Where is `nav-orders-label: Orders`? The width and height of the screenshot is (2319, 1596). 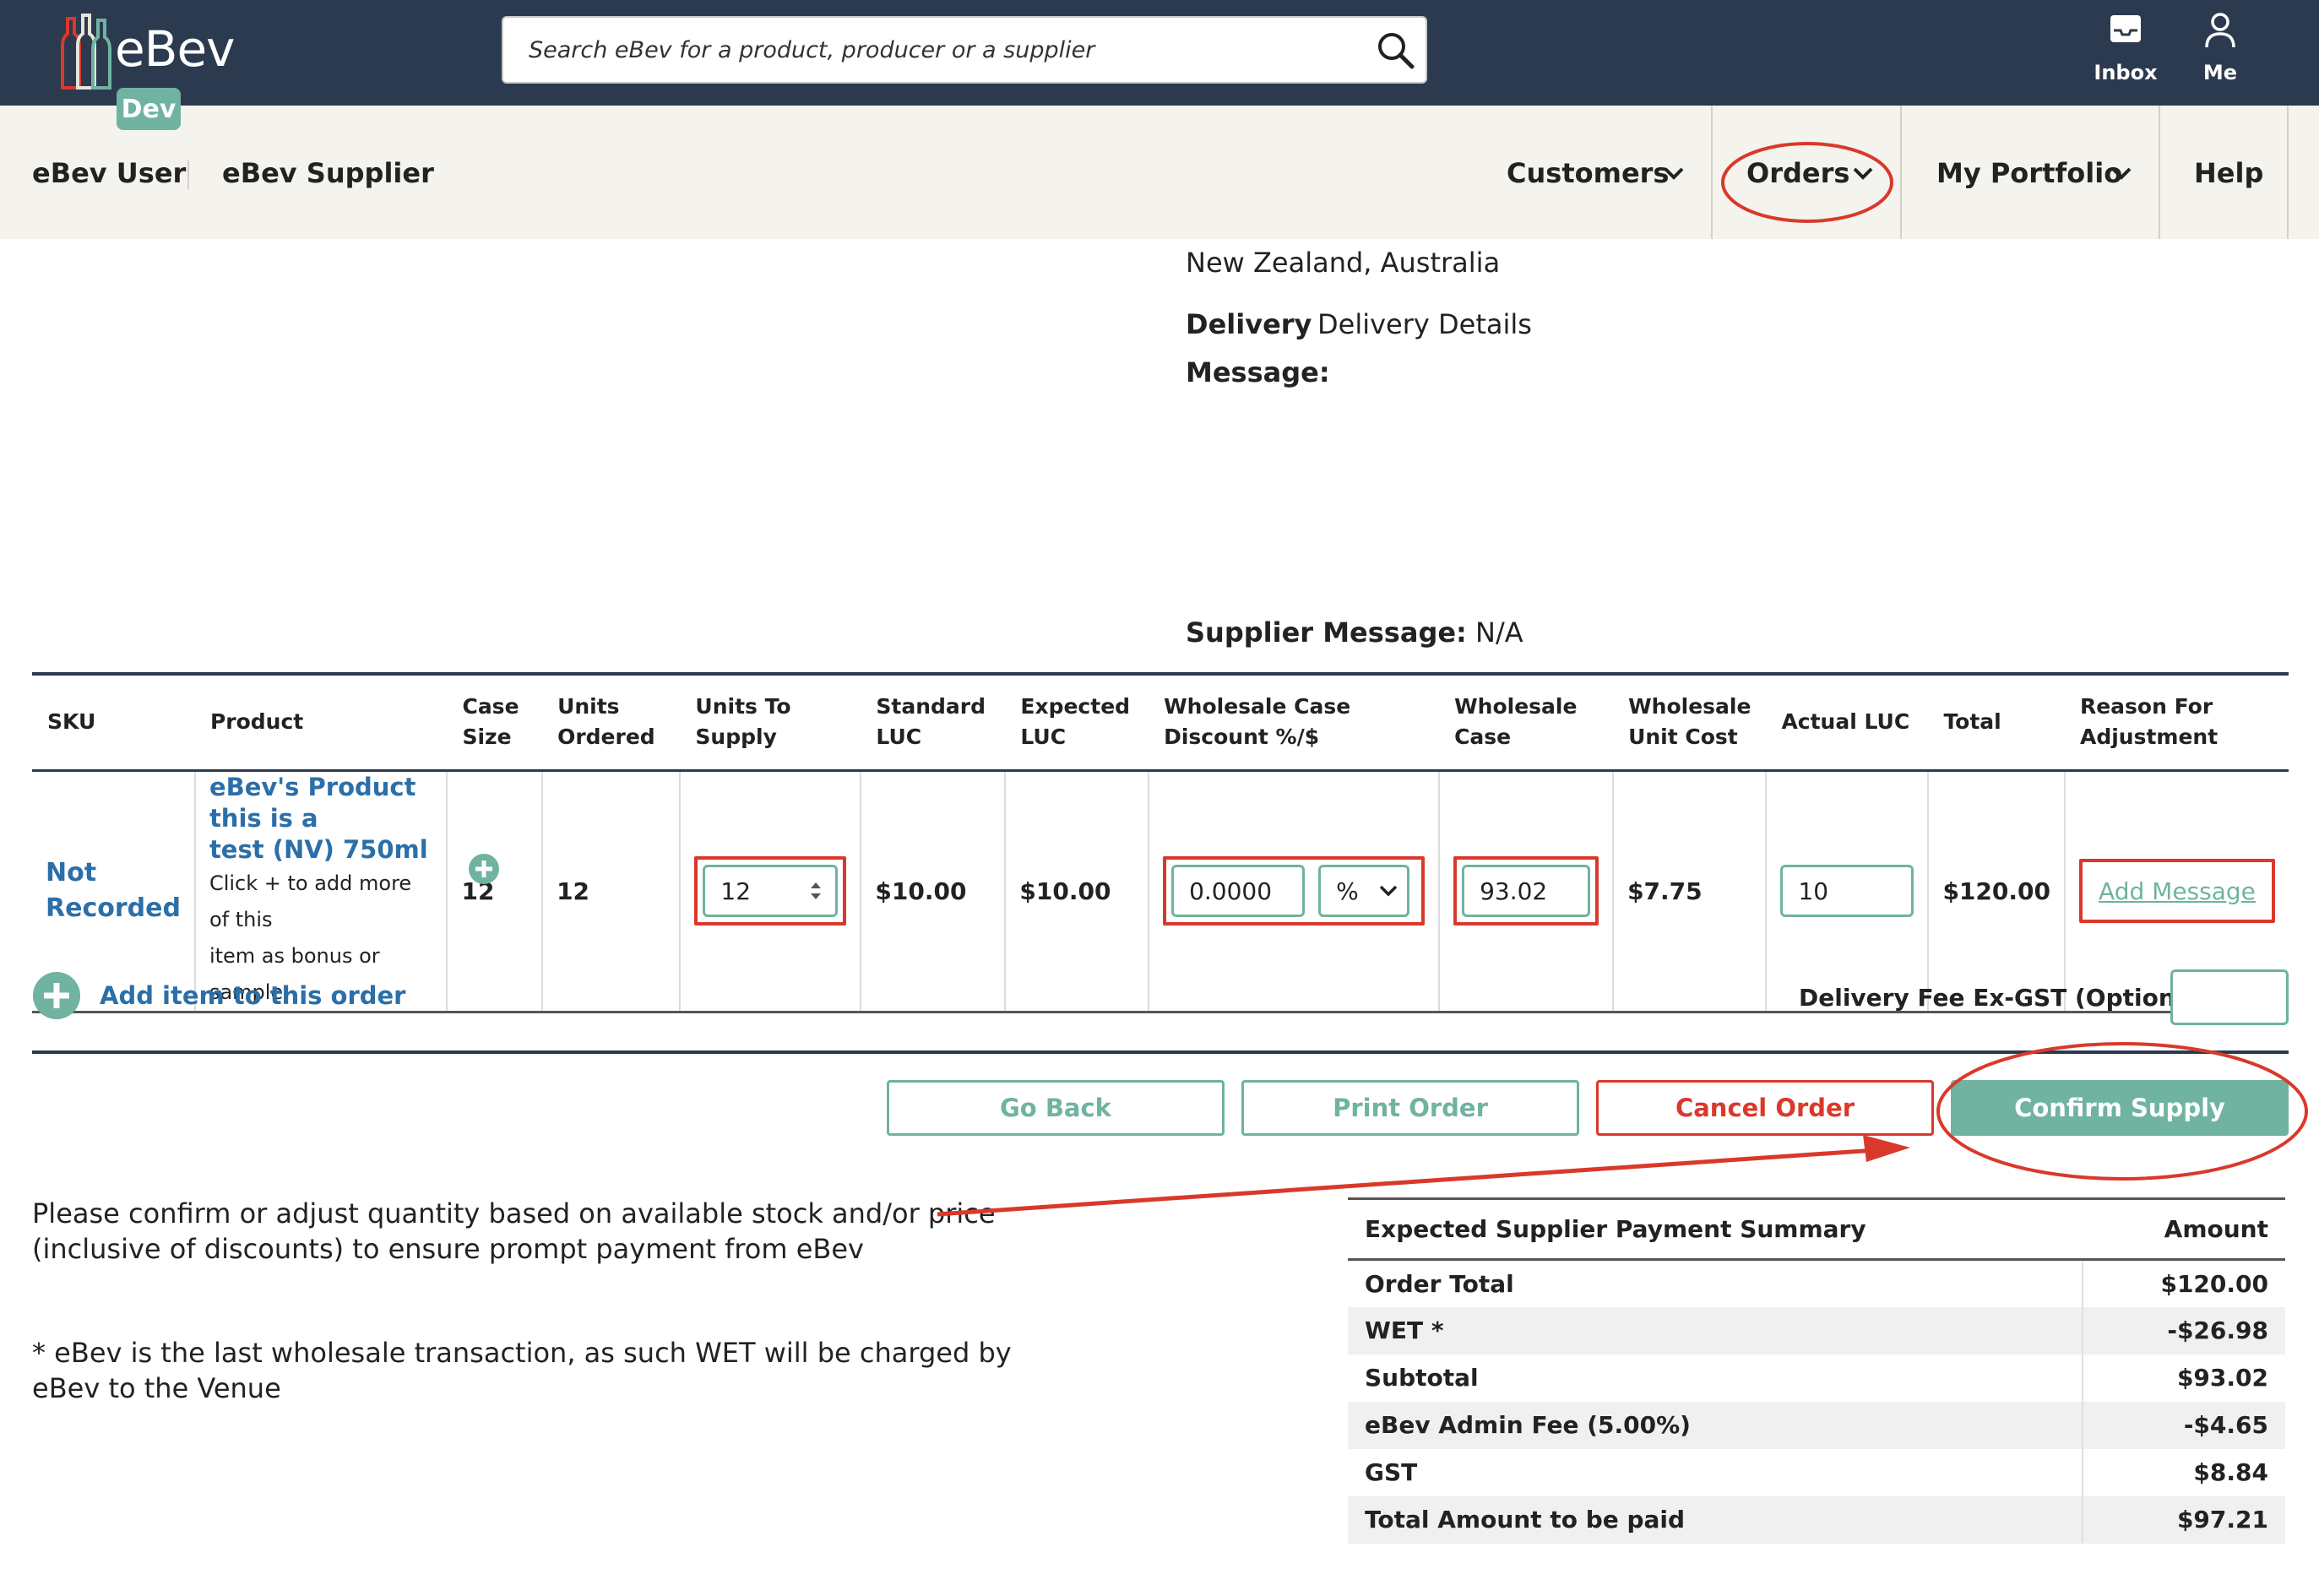 nav-orders-label: Orders is located at coordinates (1798, 173).